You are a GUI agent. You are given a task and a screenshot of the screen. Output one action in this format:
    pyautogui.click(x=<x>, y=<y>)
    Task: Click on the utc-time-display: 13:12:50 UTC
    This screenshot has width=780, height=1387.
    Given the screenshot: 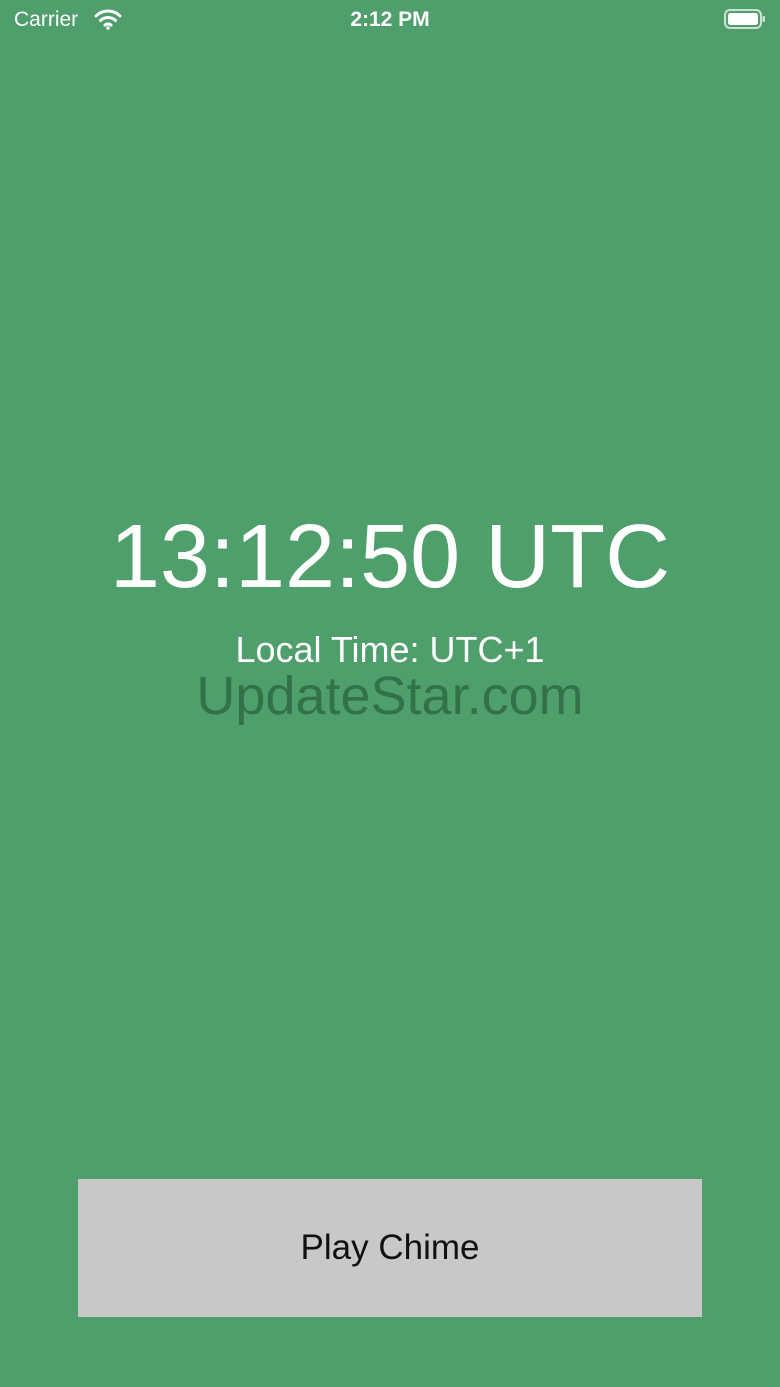 What is the action you would take?
    pyautogui.click(x=390, y=557)
    